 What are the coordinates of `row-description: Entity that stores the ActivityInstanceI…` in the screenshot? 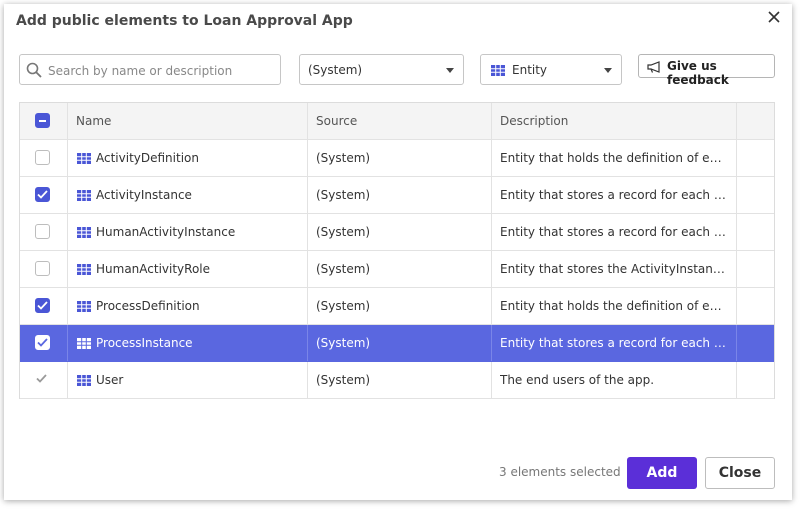 It's located at (614, 269).